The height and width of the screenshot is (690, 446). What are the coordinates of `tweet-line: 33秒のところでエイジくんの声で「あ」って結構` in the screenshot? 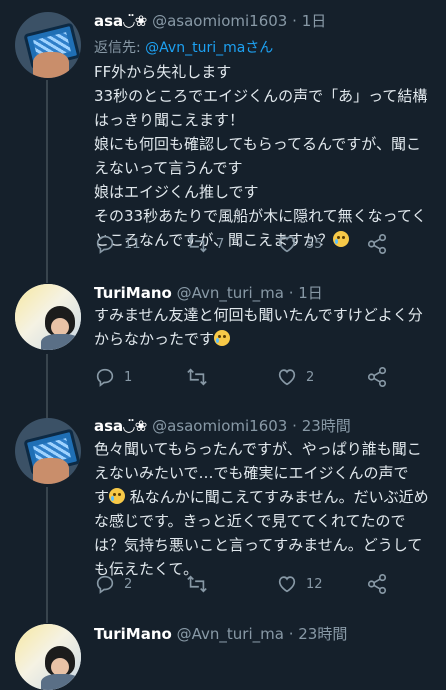 It's located at (261, 96).